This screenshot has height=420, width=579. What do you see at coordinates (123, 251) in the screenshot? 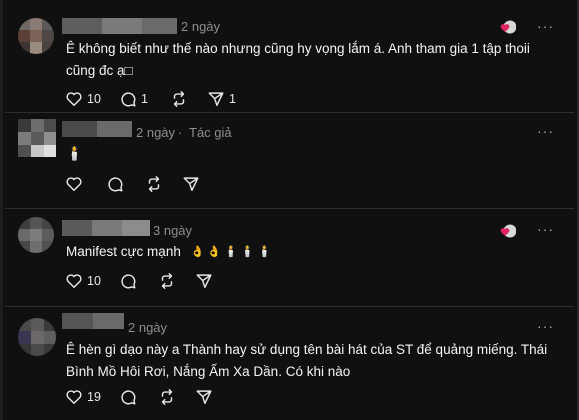
I see `comment-text: Manifest cực mạnh` at bounding box center [123, 251].